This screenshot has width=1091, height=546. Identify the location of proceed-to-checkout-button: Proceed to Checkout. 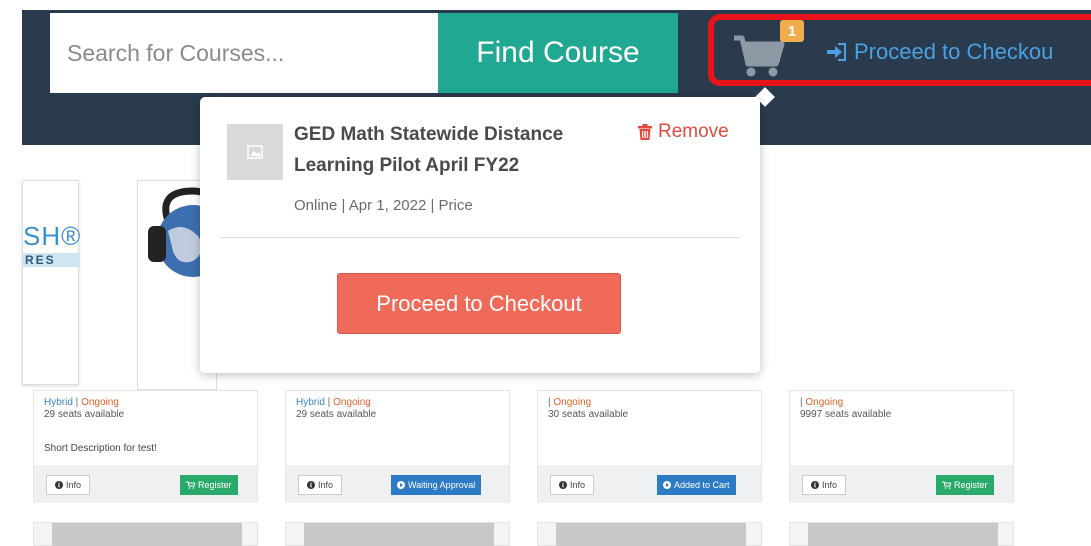
(479, 303).